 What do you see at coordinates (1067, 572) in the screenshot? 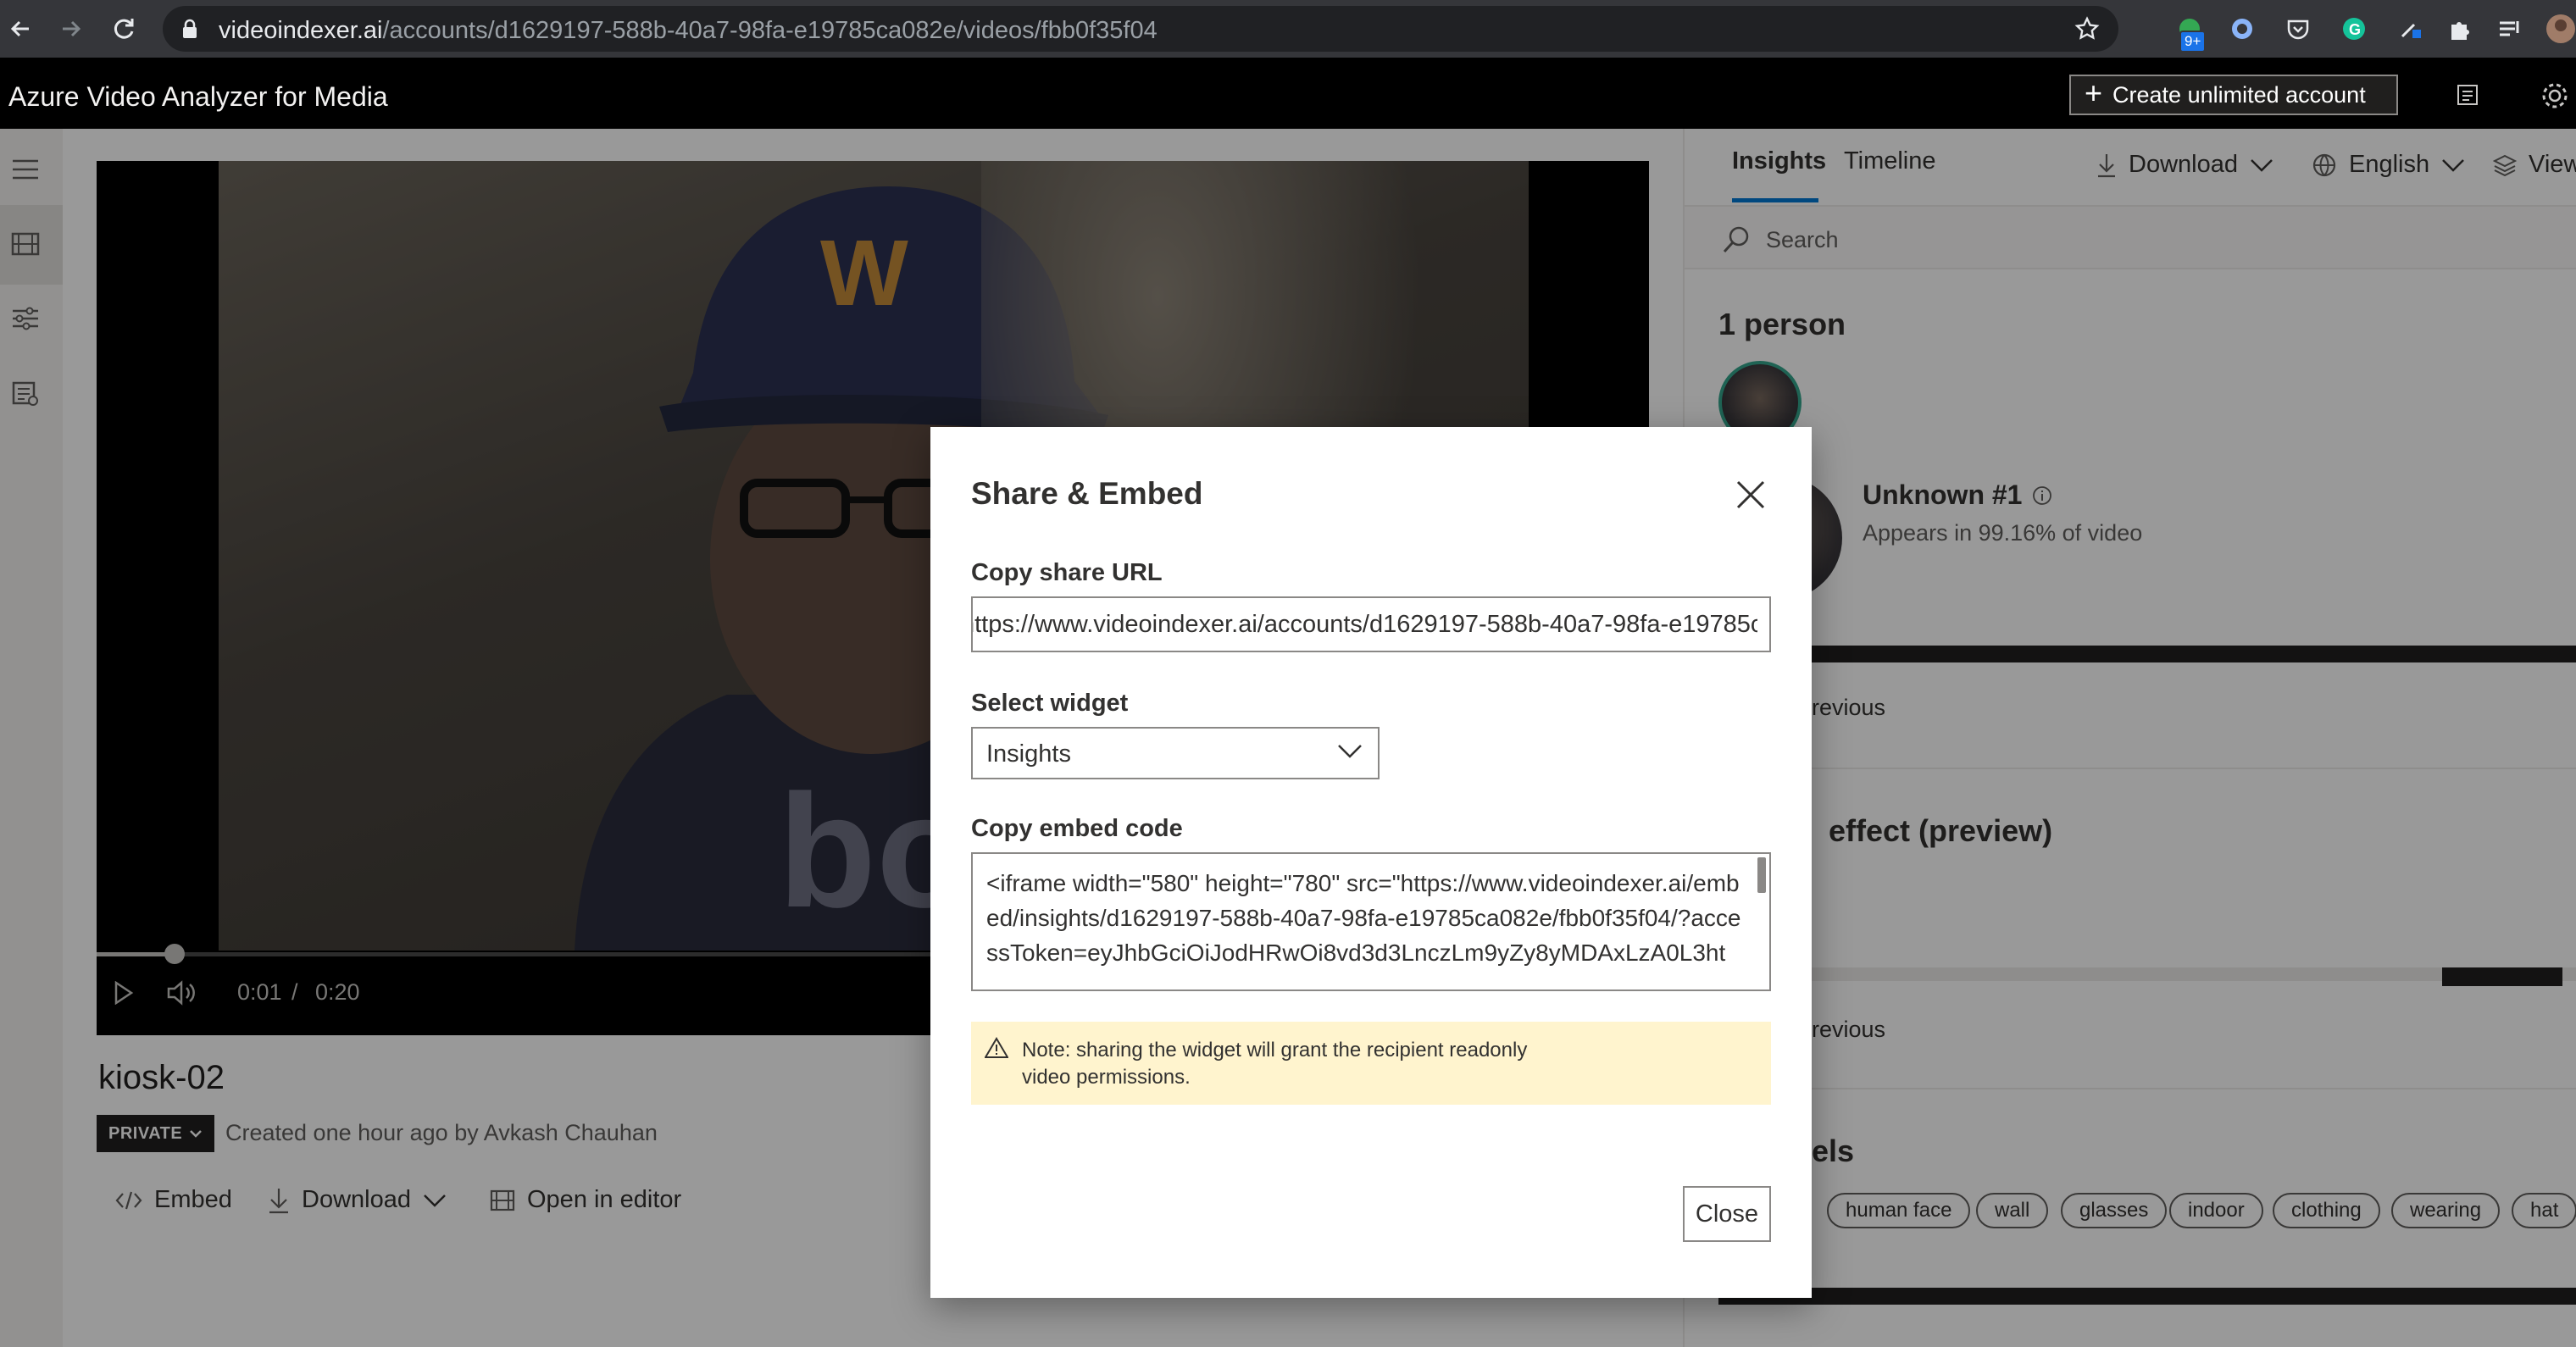
I see `share-url-label: Copy share URL` at bounding box center [1067, 572].